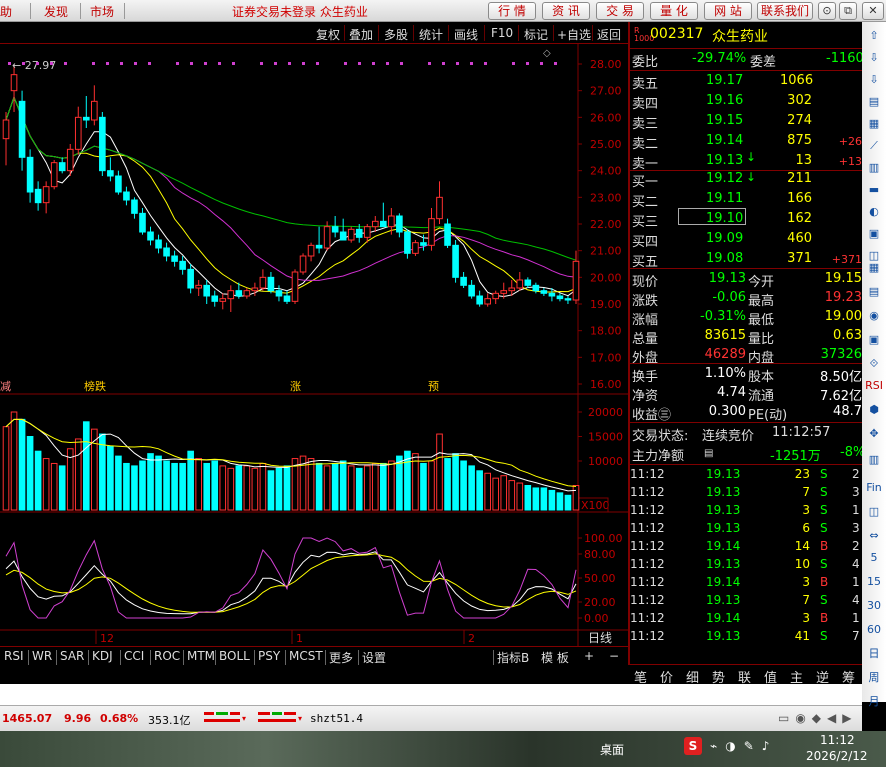  I want to click on calendar-icon: ▦, so click(874, 268).